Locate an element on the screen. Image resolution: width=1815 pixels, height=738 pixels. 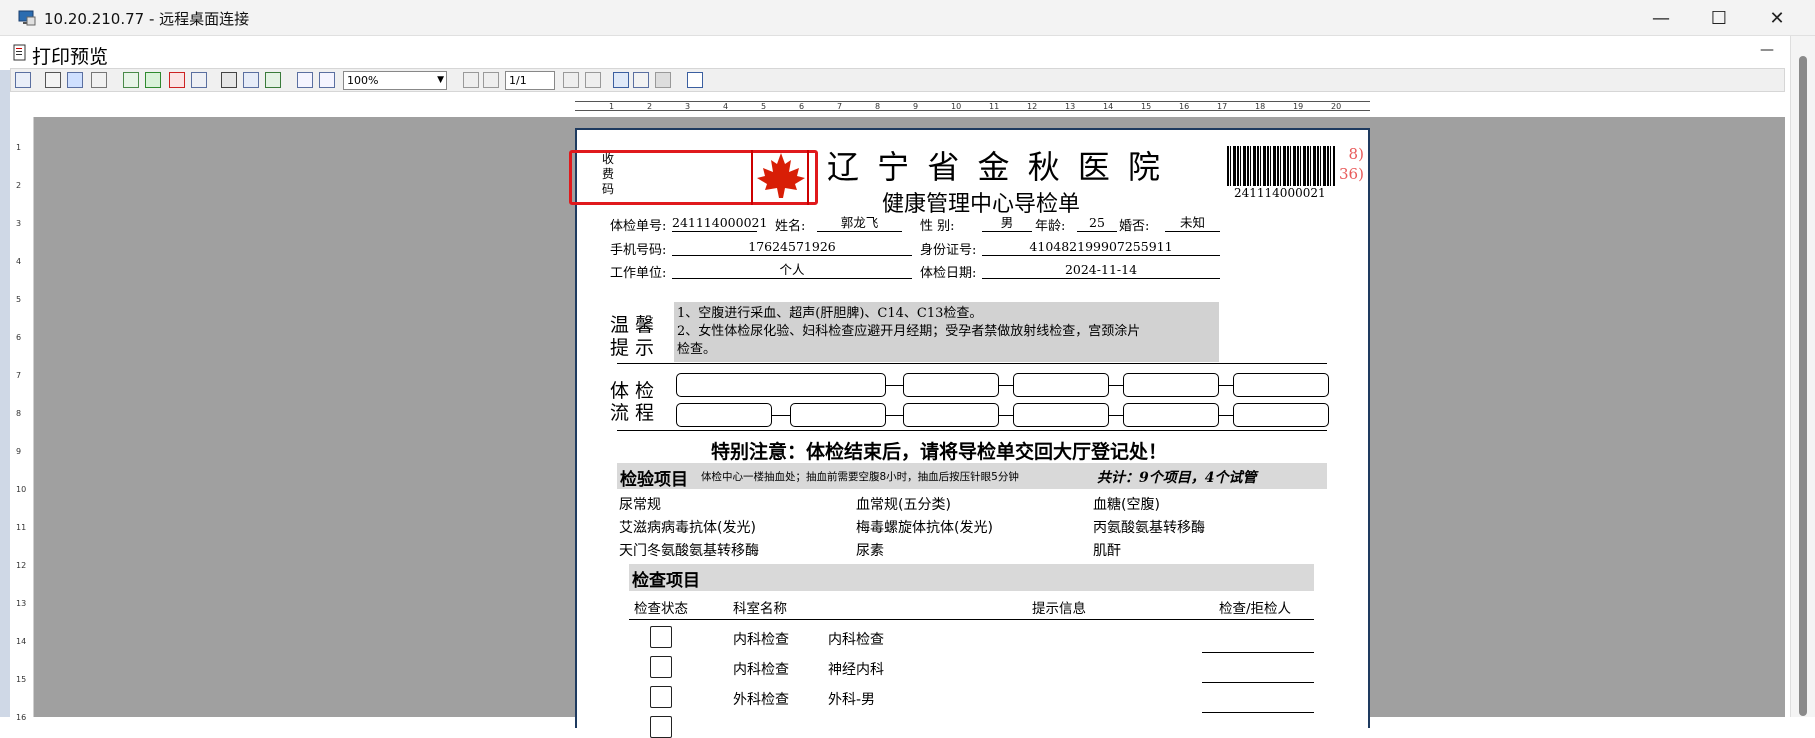
name-label: 姓名: is located at coordinates (790, 226).